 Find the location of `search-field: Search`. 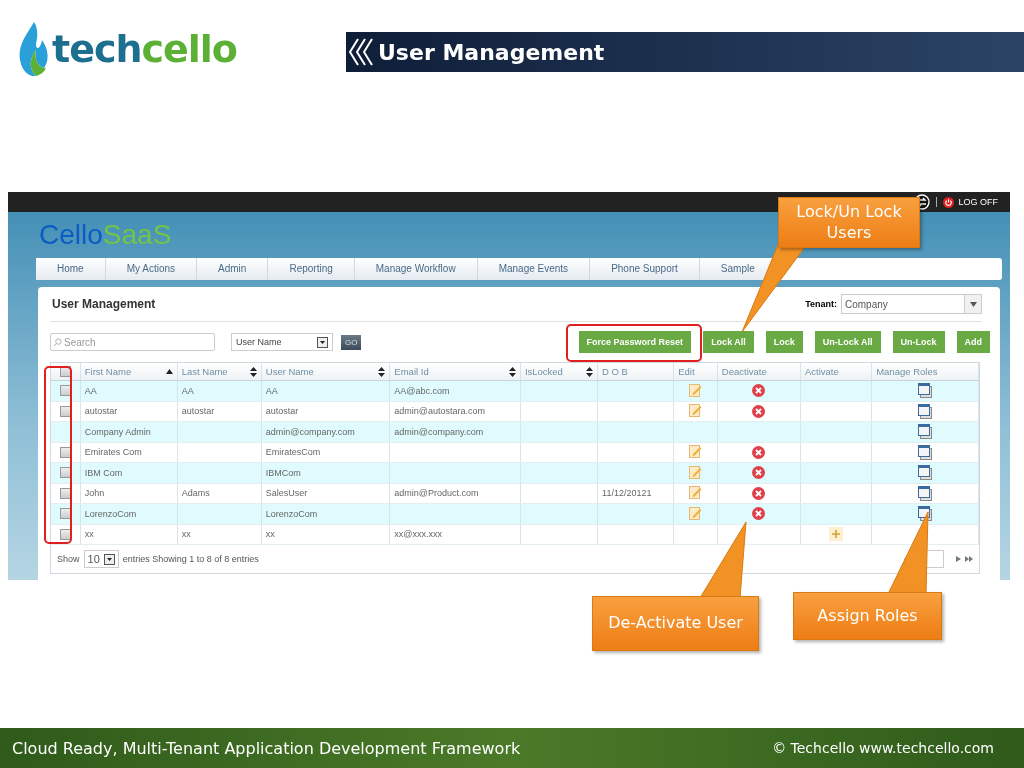

search-field: Search is located at coordinates (132, 342).